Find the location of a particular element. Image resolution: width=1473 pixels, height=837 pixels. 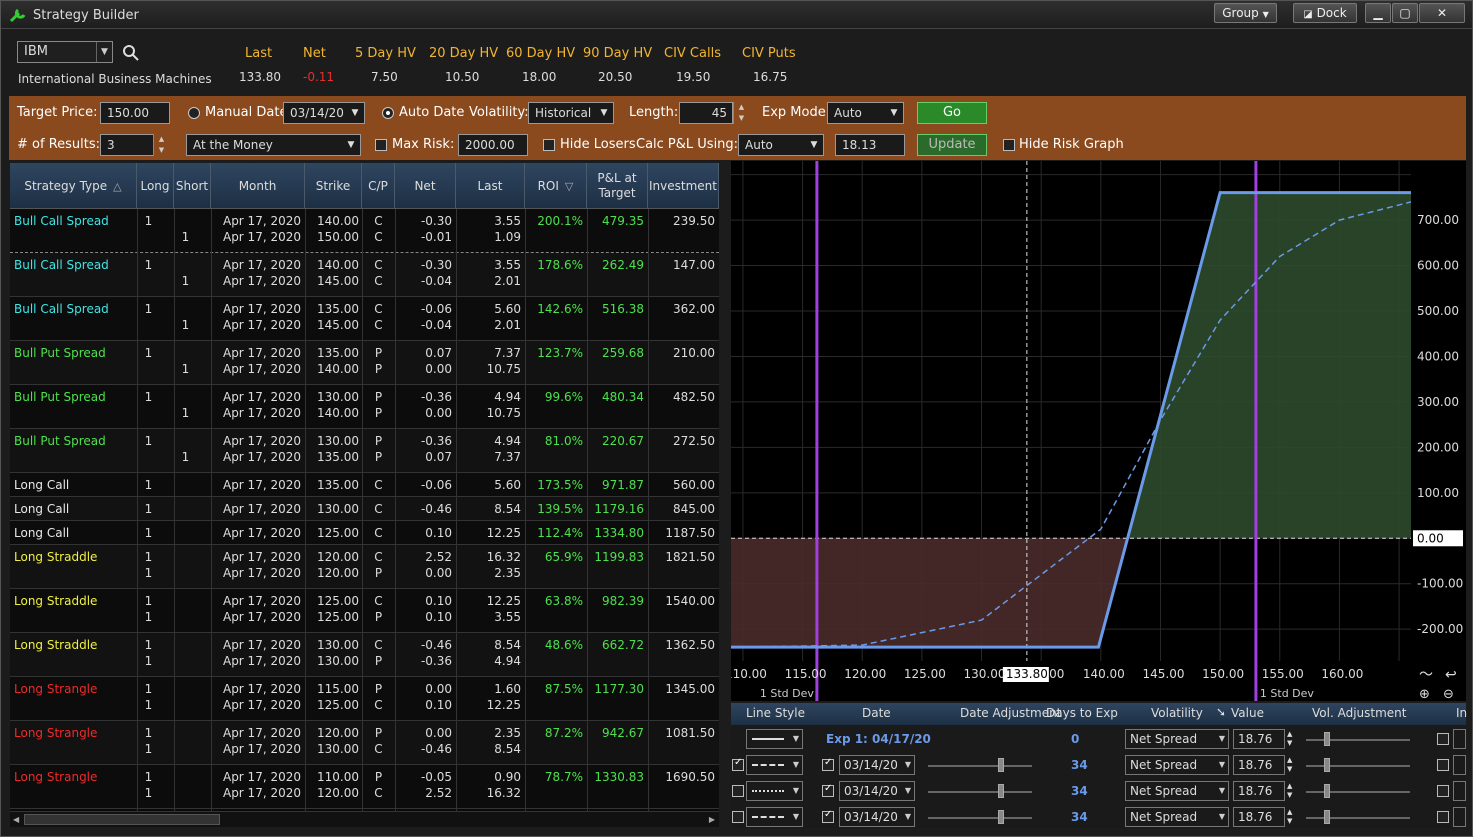

line-visible-checkbox: ✓ is located at coordinates (738, 764).